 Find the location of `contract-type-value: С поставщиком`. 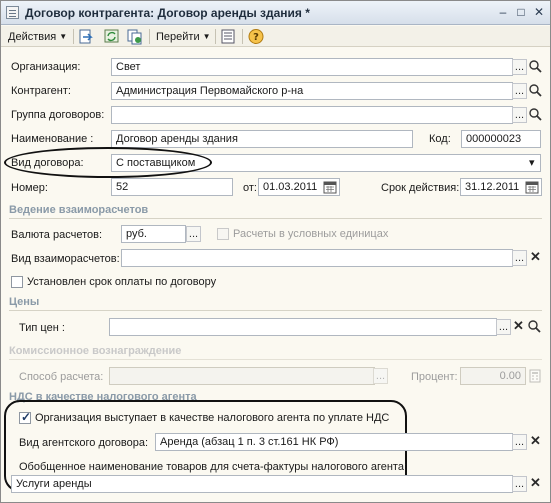

contract-type-value: С поставщиком is located at coordinates (156, 163).